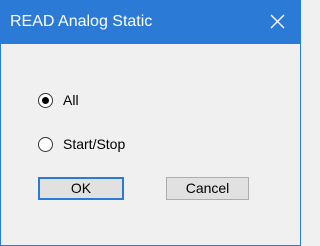  I want to click on radio-option-all: All, so click(58, 100).